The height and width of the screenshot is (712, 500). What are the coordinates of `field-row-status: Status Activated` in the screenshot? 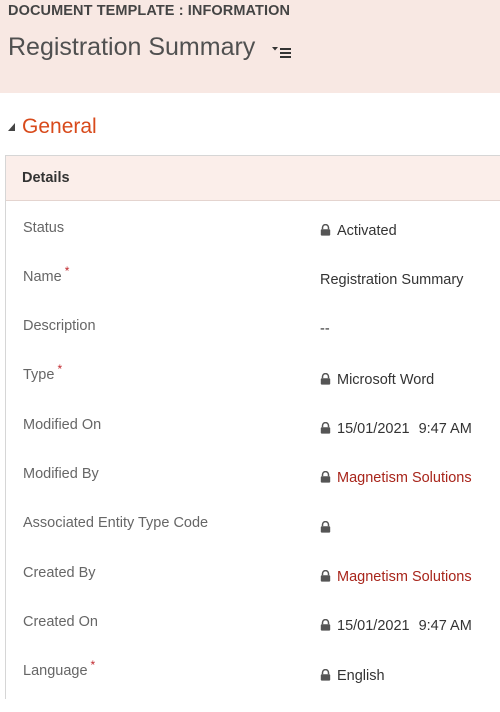 It's located at (253, 244).